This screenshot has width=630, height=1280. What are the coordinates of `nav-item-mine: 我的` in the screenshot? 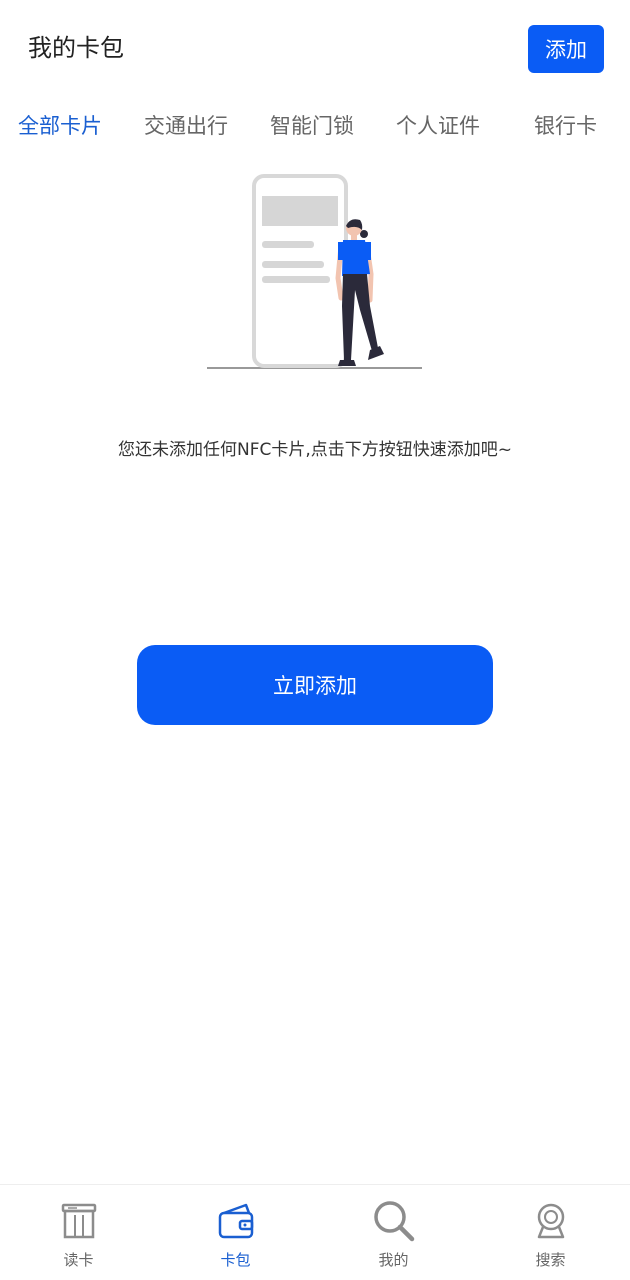 It's located at (393, 1232).